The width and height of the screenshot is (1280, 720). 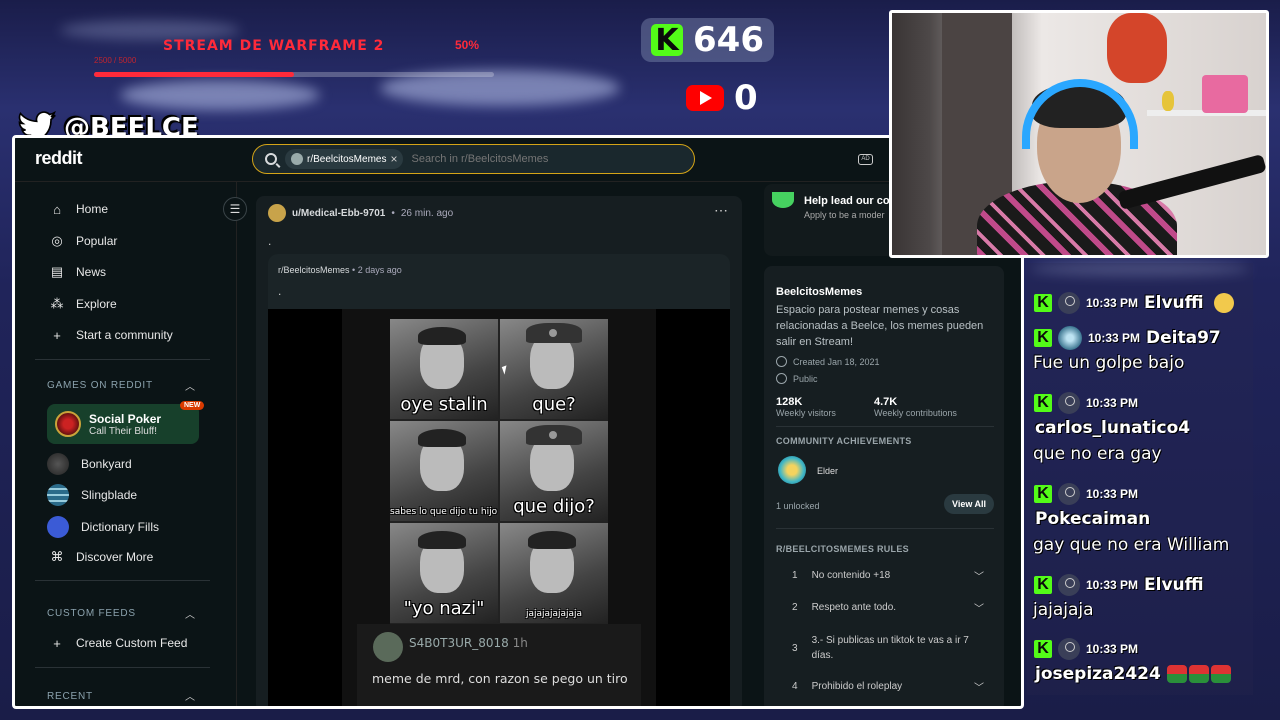 What do you see at coordinates (1109, 363) in the screenshot?
I see `chat-text: Fue un golpe bajo` at bounding box center [1109, 363].